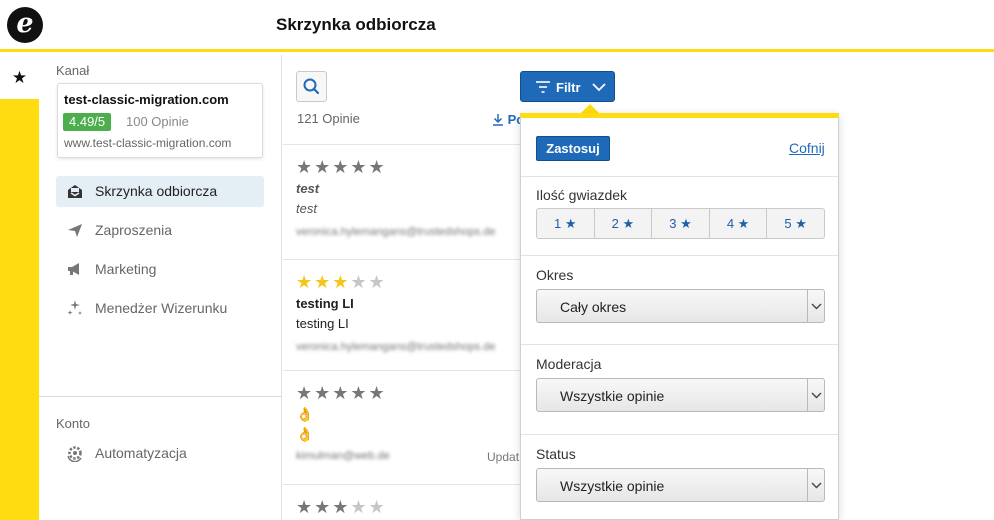 The width and height of the screenshot is (994, 520). I want to click on sidebar-item-invitations: Zaproszenia, so click(160, 230).